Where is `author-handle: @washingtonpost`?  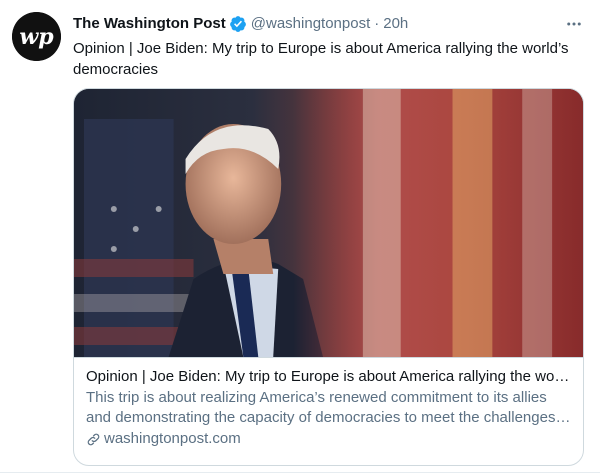
author-handle: @washingtonpost is located at coordinates (310, 24).